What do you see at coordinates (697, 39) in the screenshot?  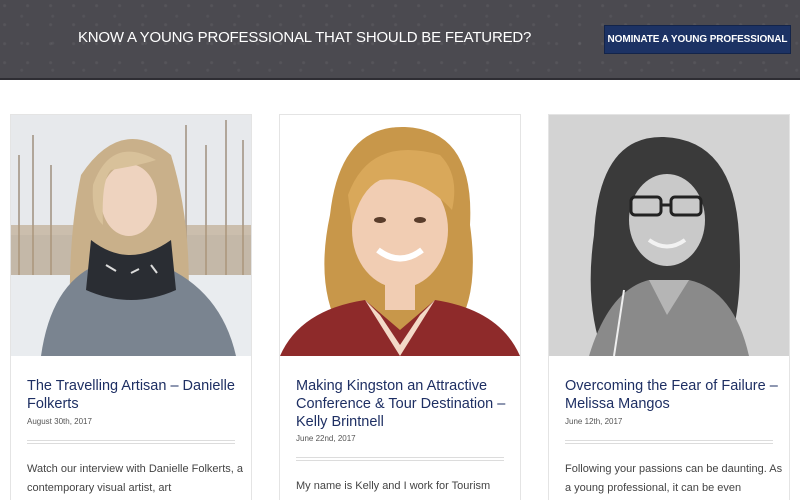 I see `nominate-button: NOMINATE A YOUNG PROFESSIONAL` at bounding box center [697, 39].